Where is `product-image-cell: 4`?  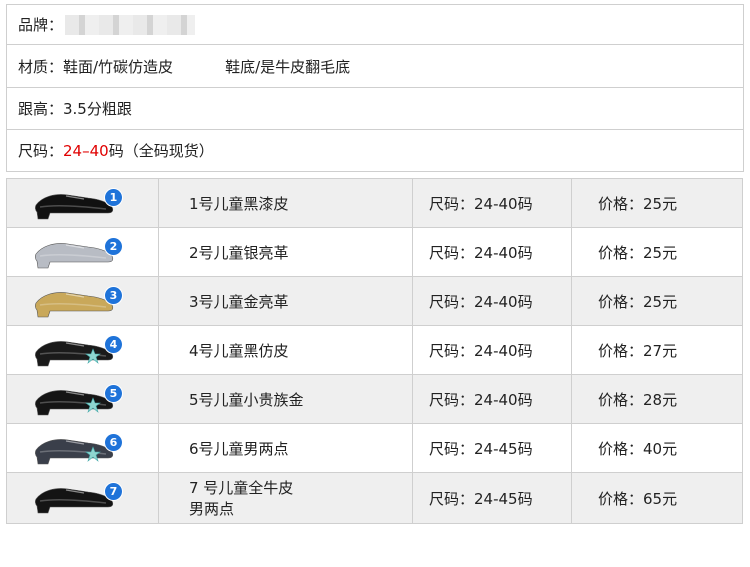 product-image-cell: 4 is located at coordinates (82, 350).